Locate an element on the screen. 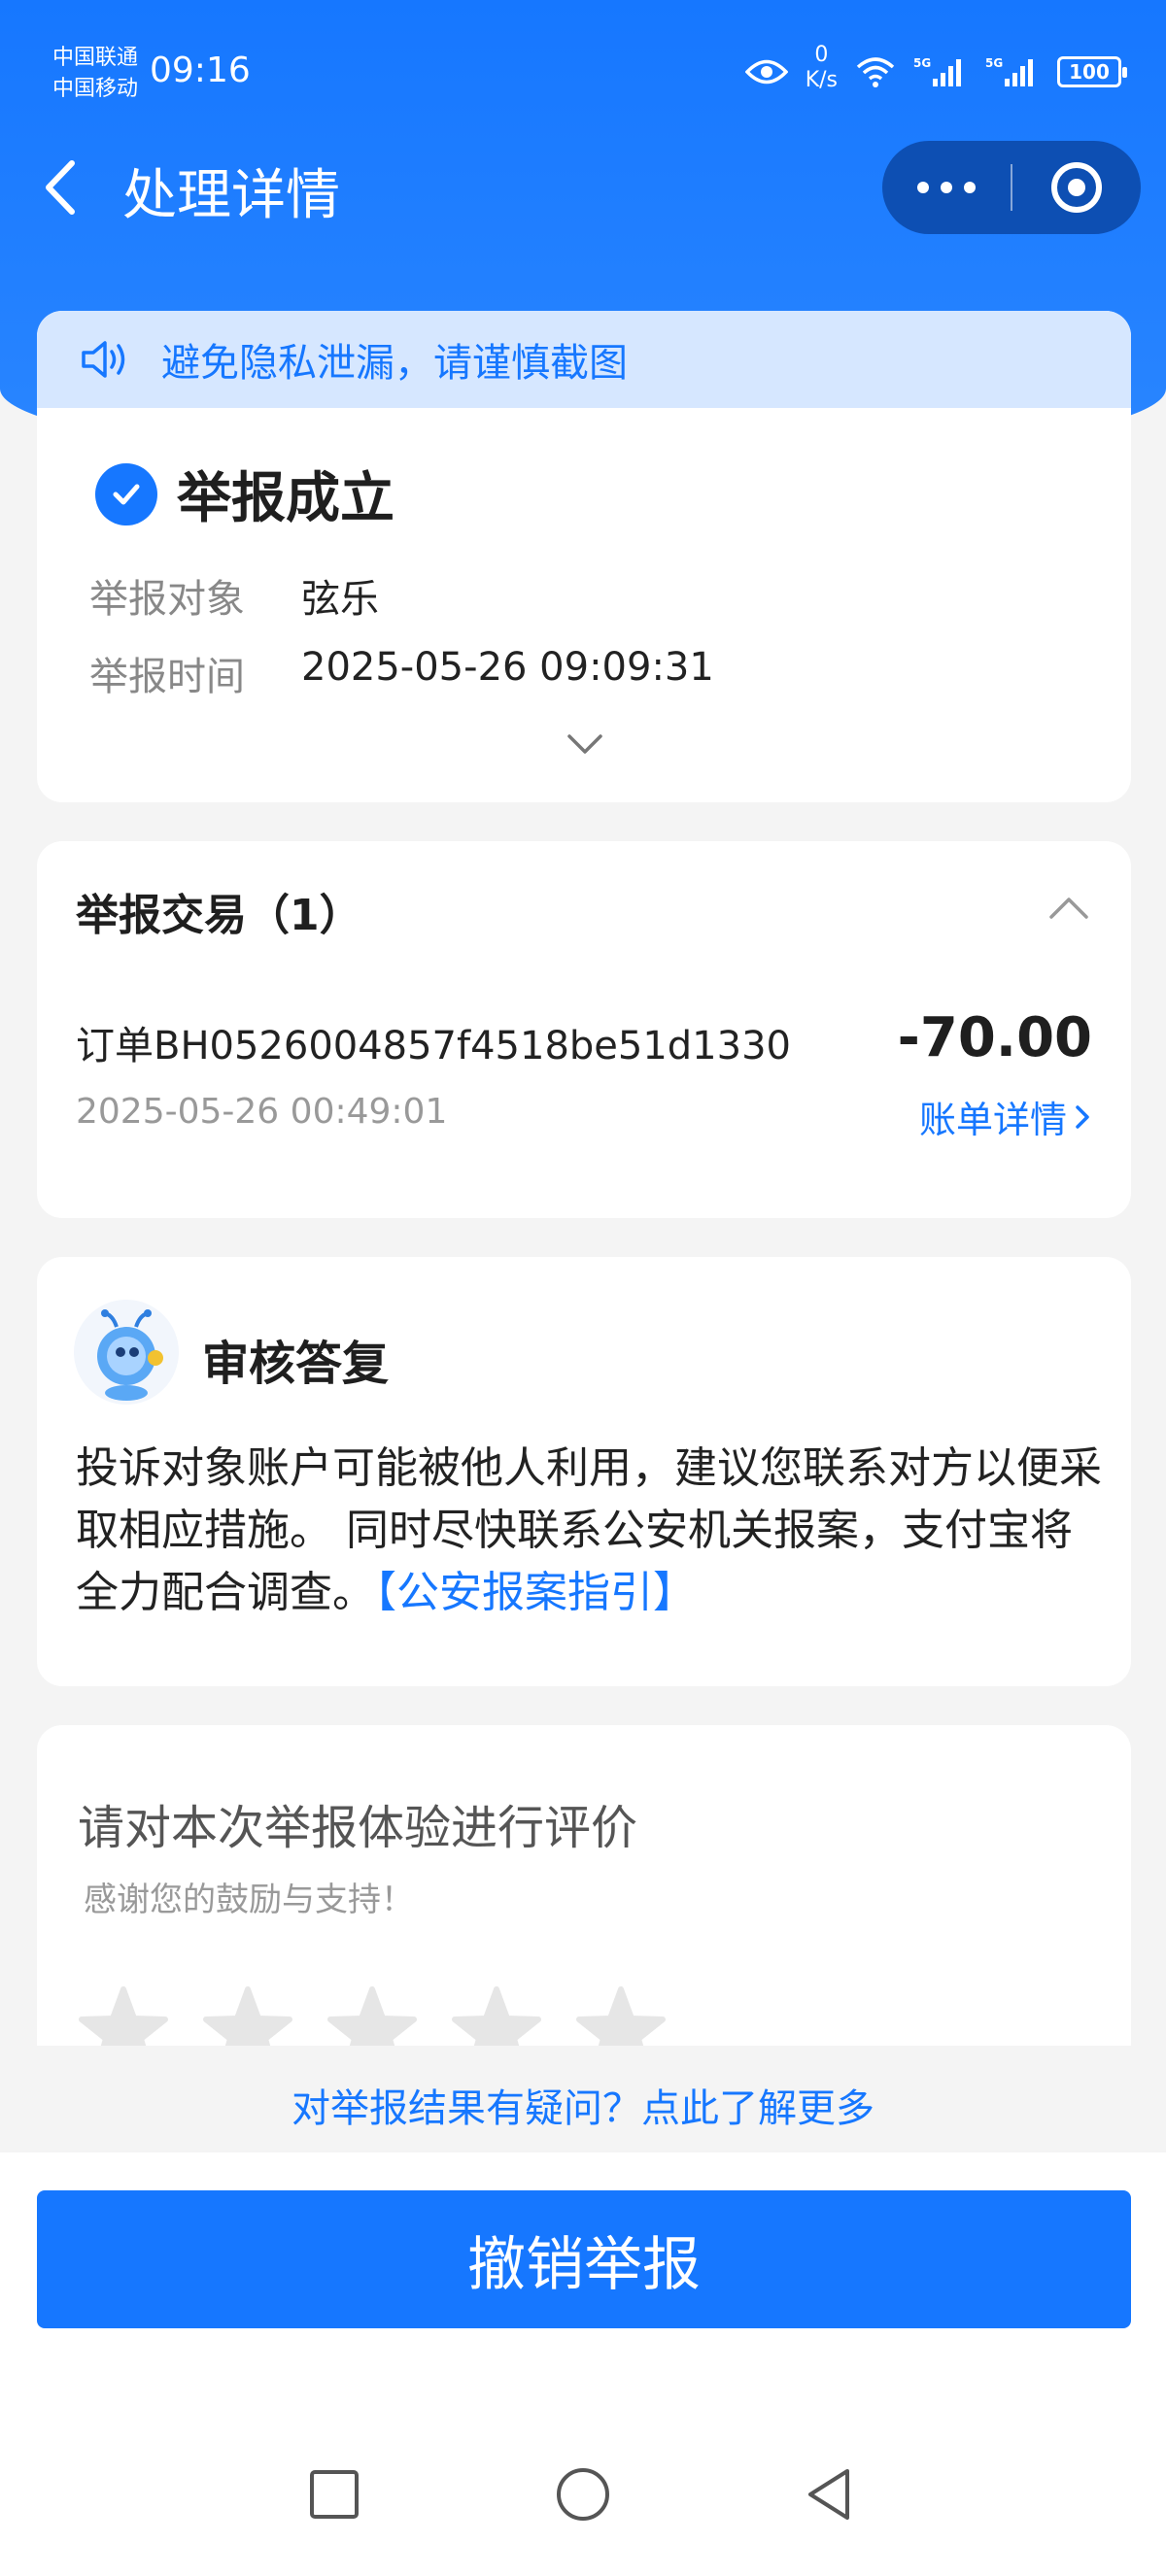  rating-subtitle: 感谢您的鼓励与支持！ is located at coordinates (249, 1900).